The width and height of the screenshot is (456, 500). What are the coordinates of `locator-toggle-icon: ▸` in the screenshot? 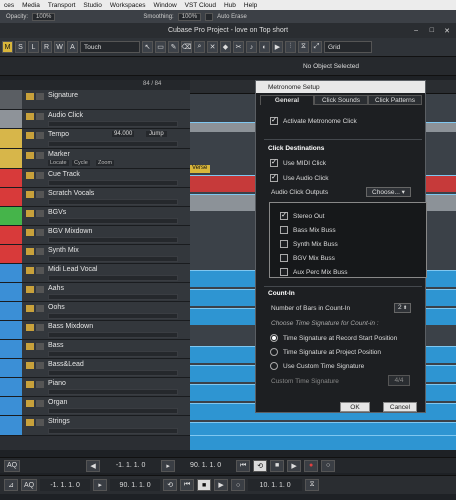 It's located at (100, 485).